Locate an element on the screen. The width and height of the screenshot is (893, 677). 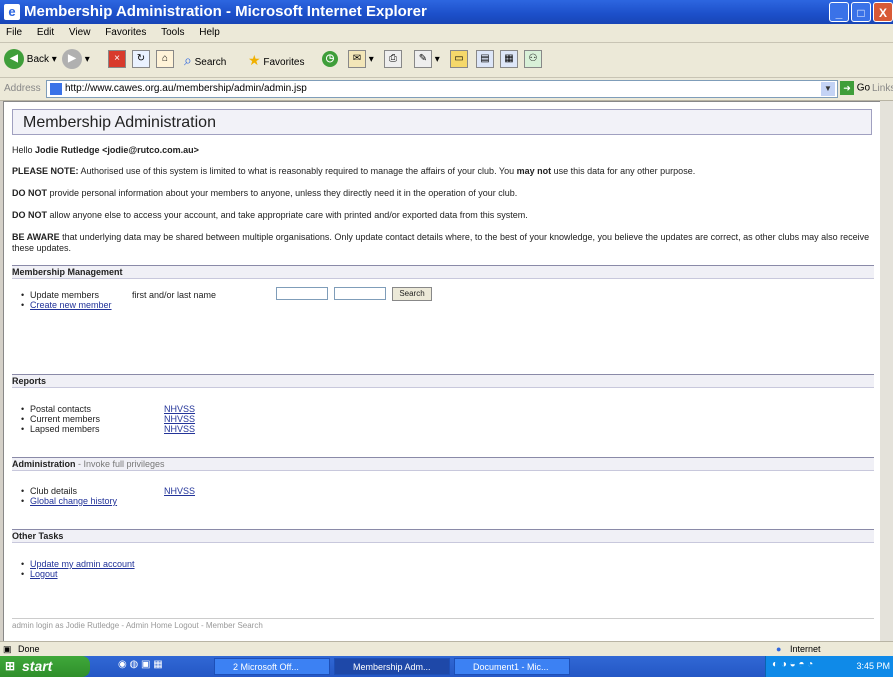
address-dropdown-icon: ▼ is located at coordinates (828, 89).